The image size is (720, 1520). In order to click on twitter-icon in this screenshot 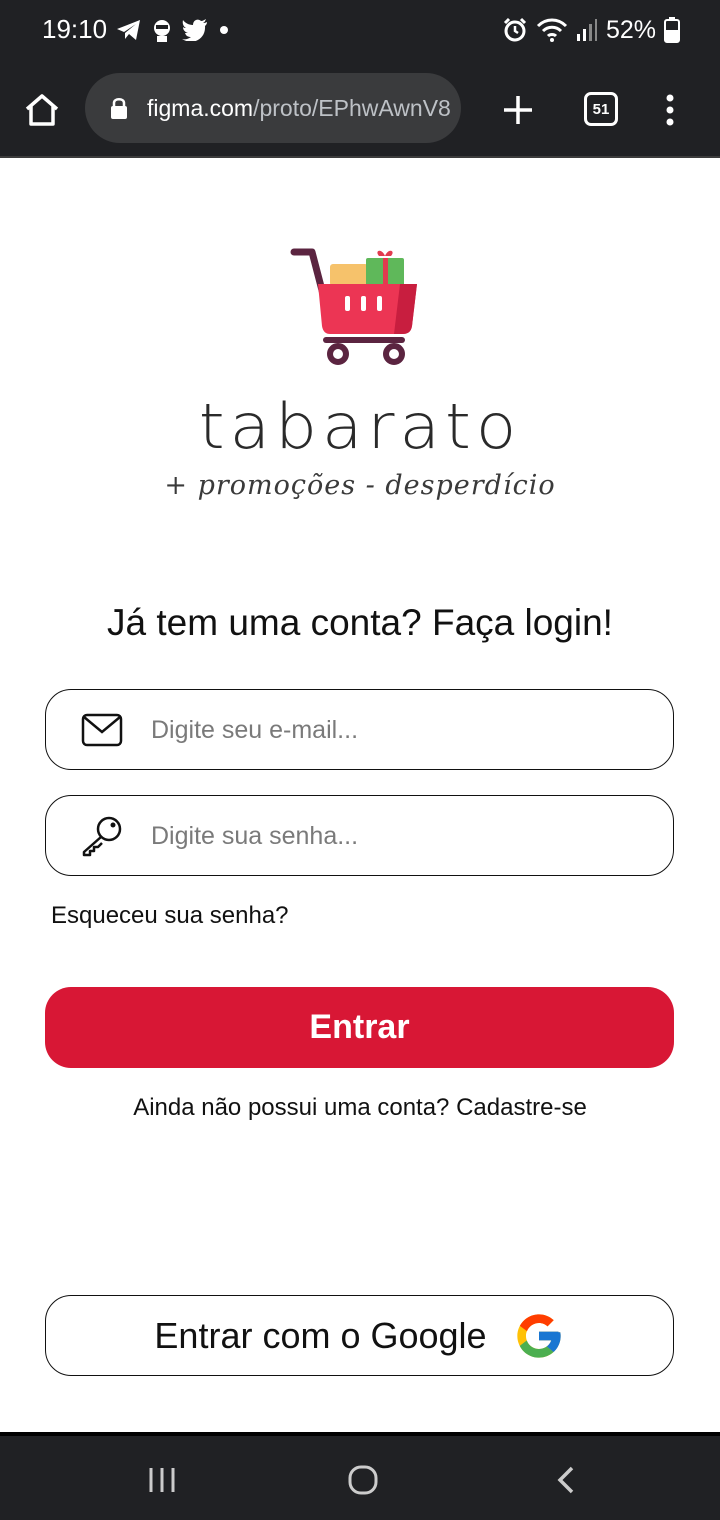, I will do `click(194, 30)`.